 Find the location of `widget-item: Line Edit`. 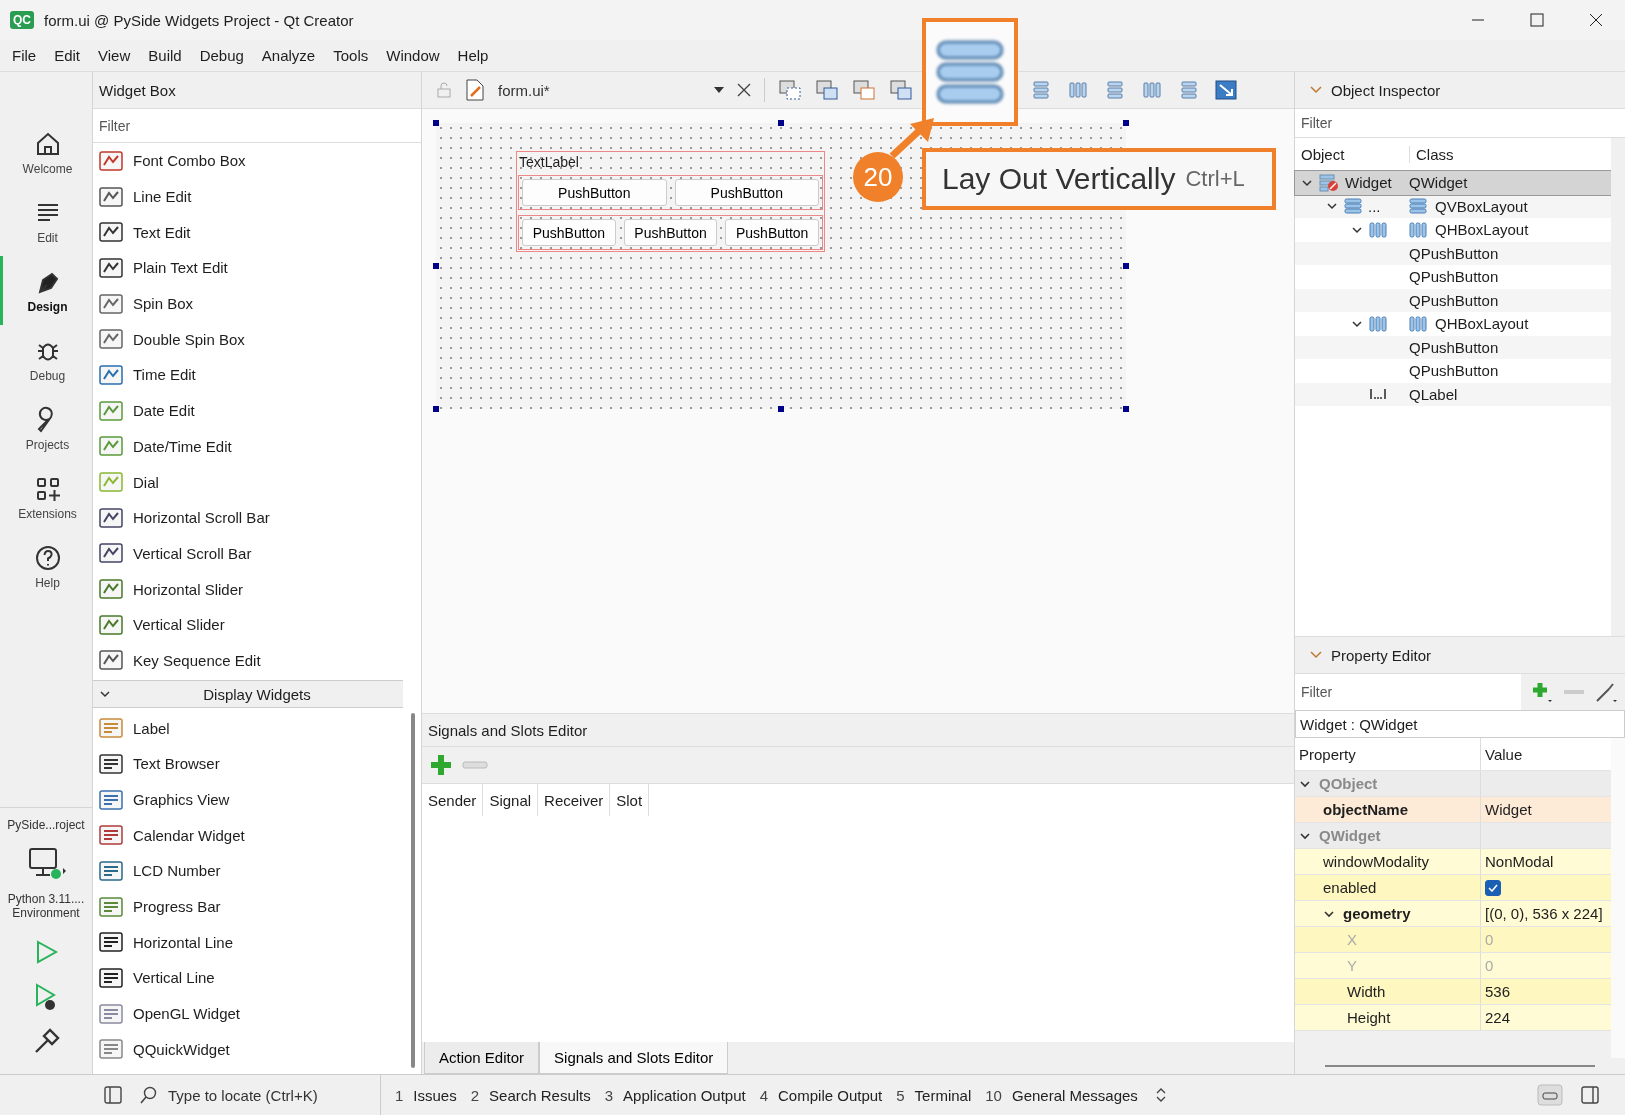

widget-item: Line Edit is located at coordinates (248, 196).